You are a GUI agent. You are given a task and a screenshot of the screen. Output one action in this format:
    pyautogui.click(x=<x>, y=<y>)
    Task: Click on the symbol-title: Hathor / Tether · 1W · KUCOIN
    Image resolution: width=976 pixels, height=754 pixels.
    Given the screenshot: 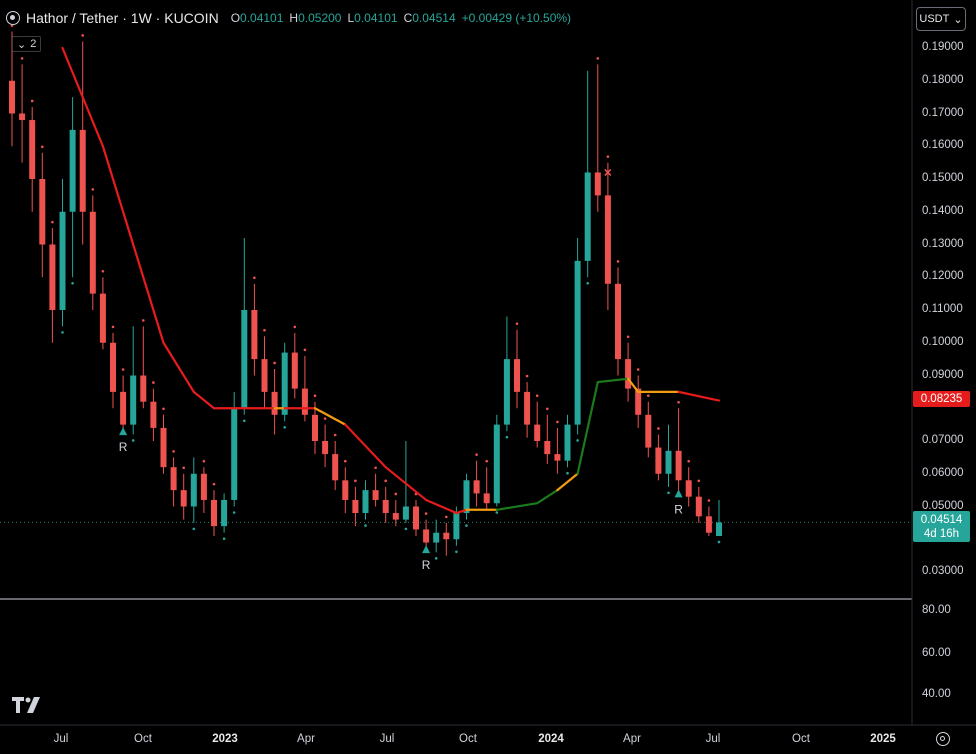 What is the action you would take?
    pyautogui.click(x=122, y=18)
    